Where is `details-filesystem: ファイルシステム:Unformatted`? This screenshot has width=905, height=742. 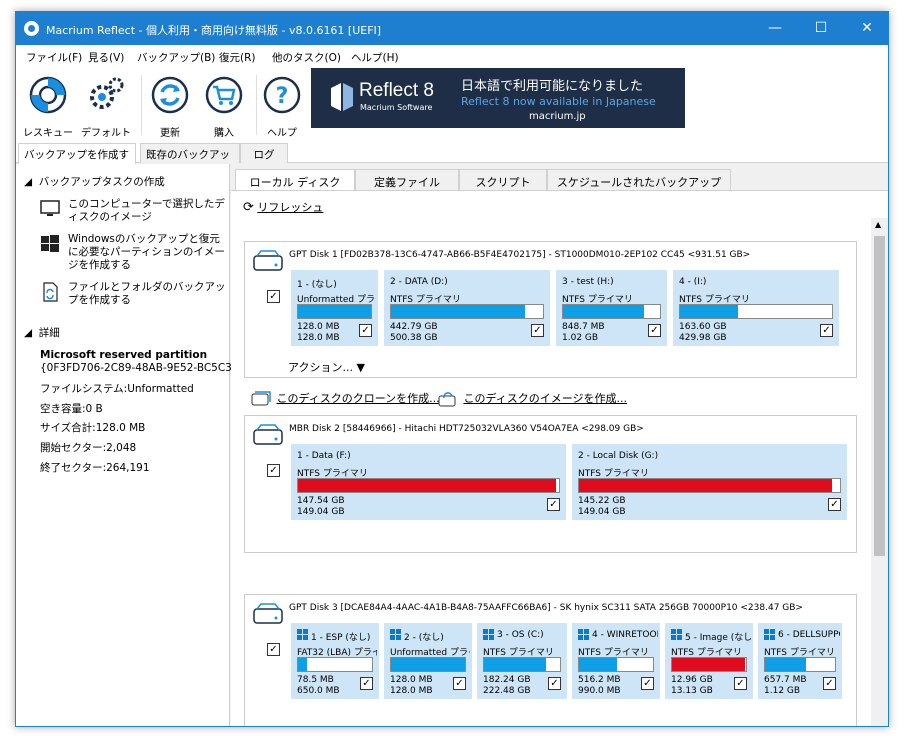 details-filesystem: ファイルシステム:Unformatted is located at coordinates (117, 389).